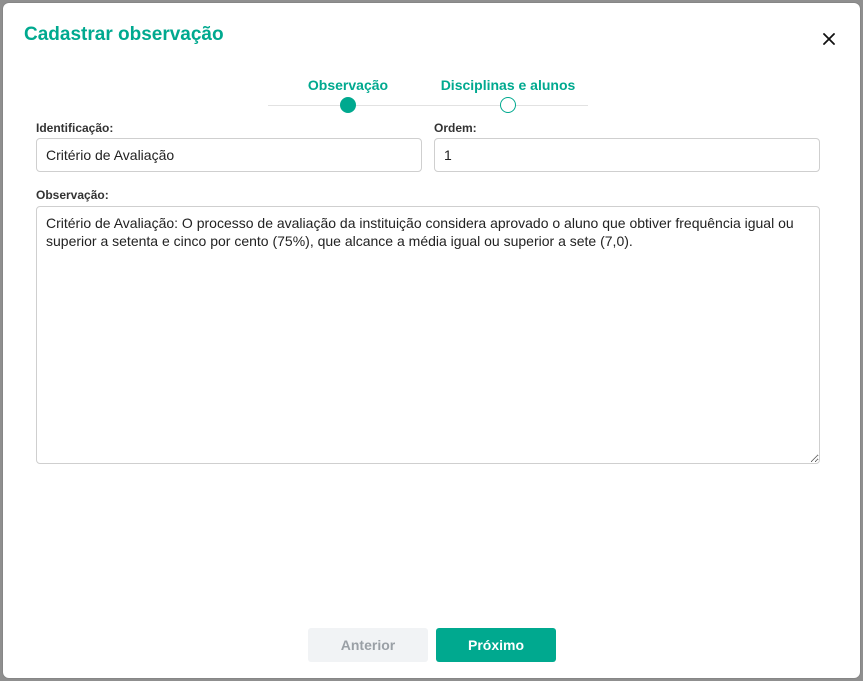 This screenshot has width=863, height=681. What do you see at coordinates (124, 34) in the screenshot?
I see `dialog-title: Cadastrar observação` at bounding box center [124, 34].